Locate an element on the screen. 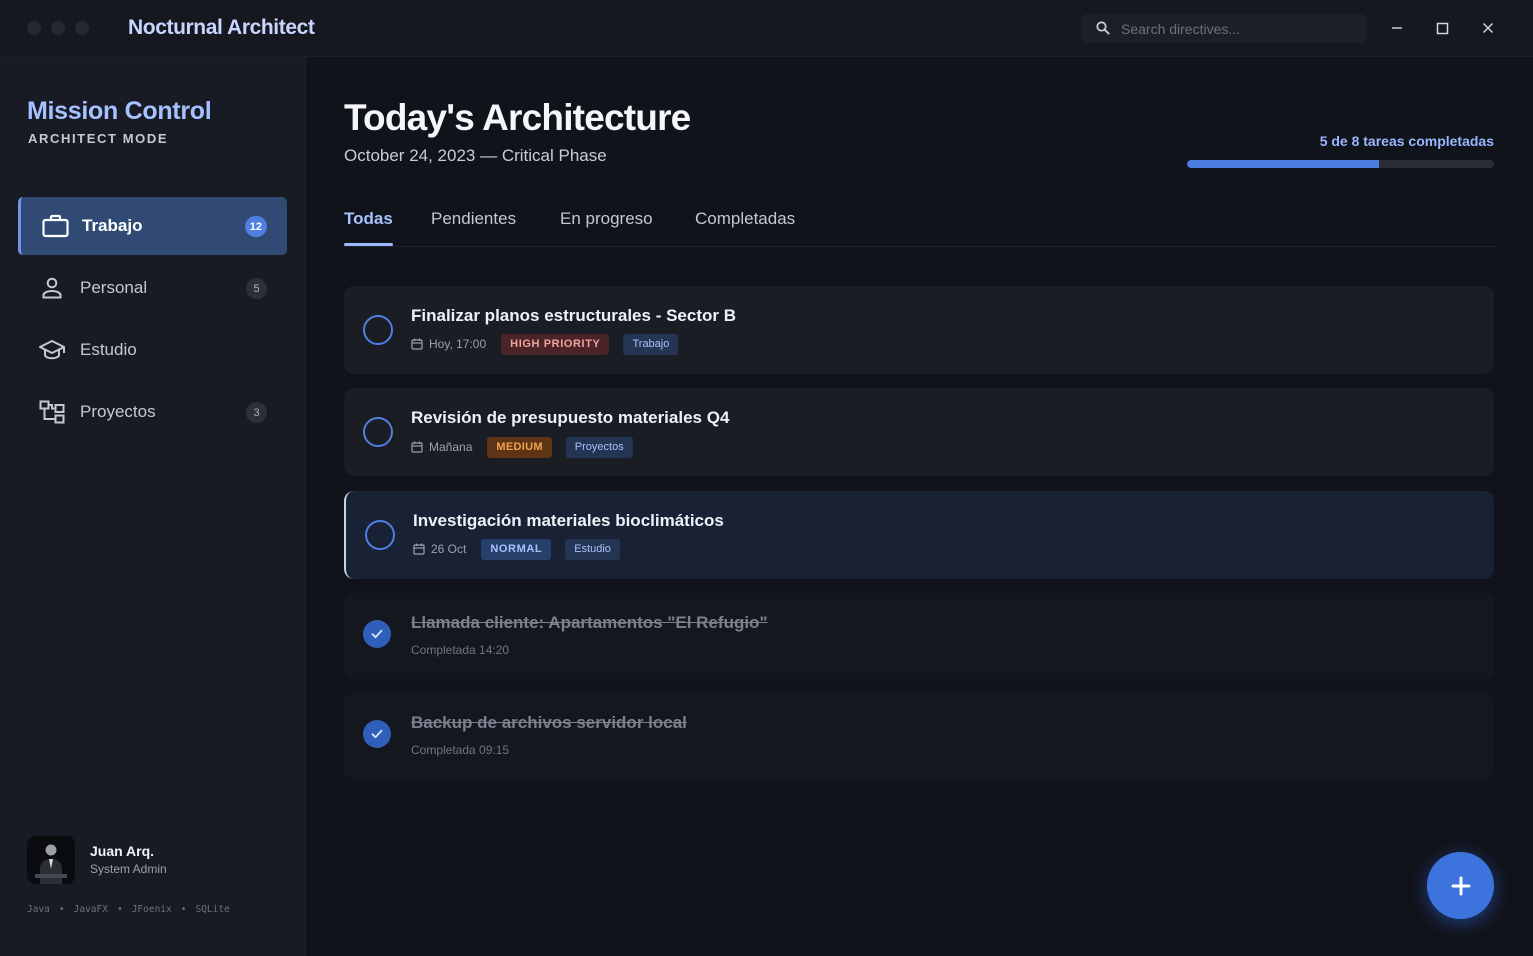 The height and width of the screenshot is (956, 1533). progress-bar is located at coordinates (1340, 164).